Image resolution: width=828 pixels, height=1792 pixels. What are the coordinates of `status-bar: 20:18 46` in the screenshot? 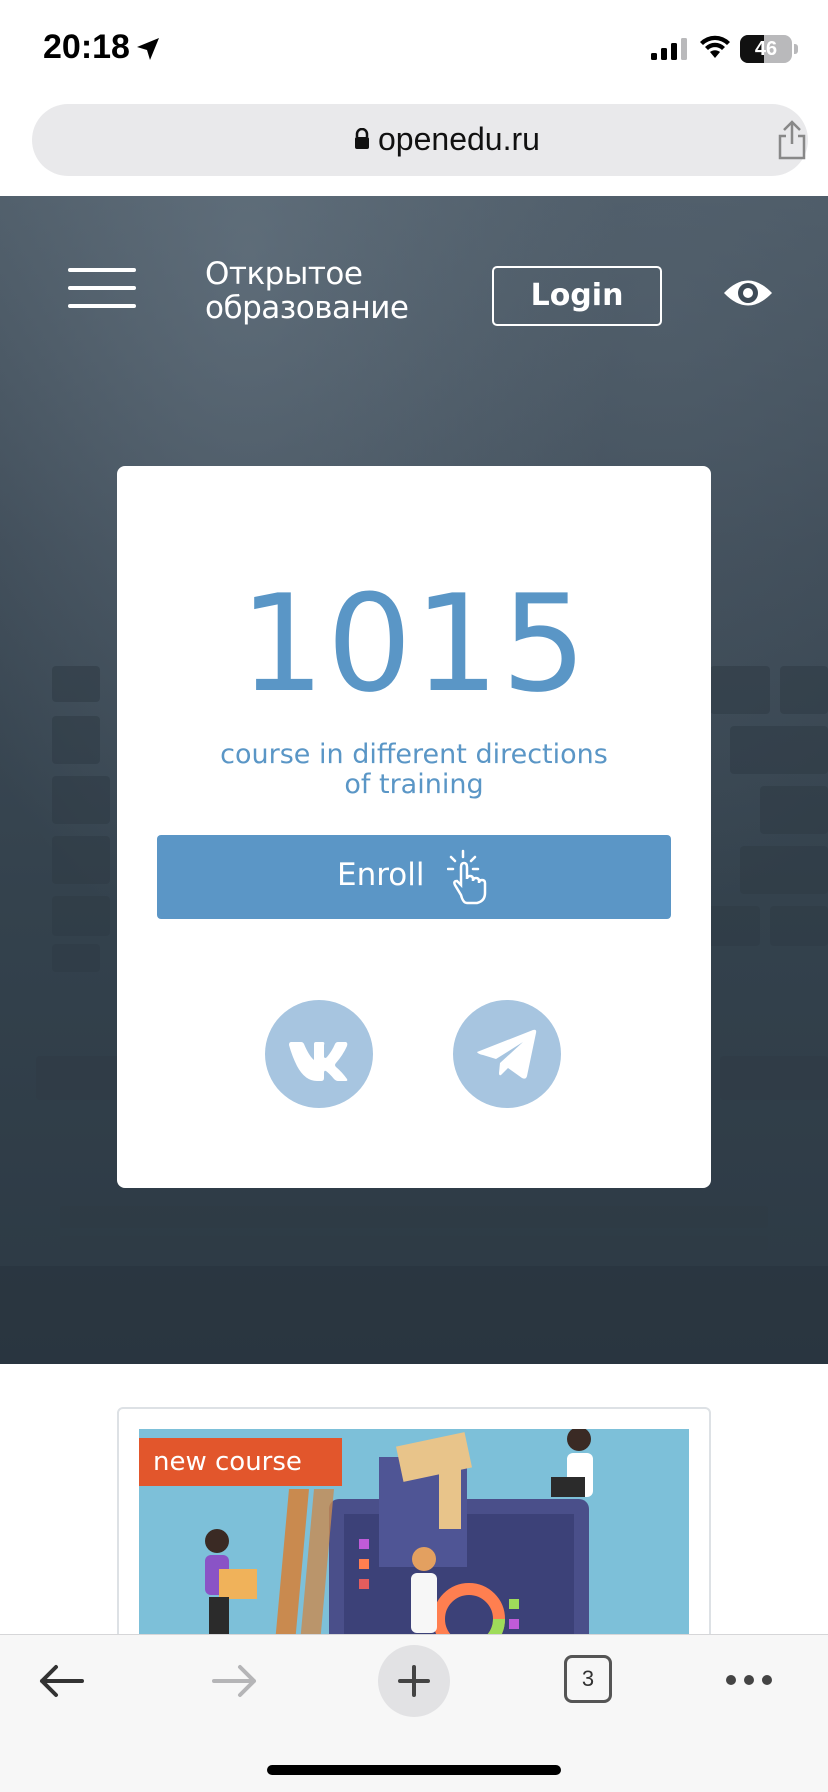 It's located at (414, 48).